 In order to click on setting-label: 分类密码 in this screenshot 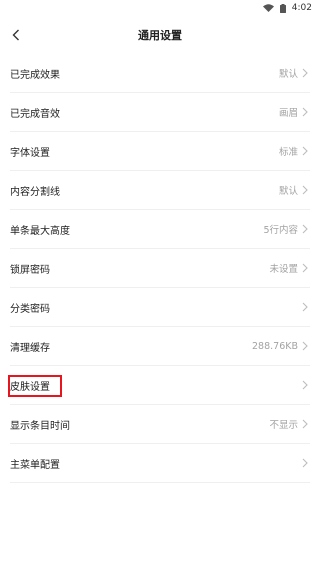, I will do `click(30, 309)`.